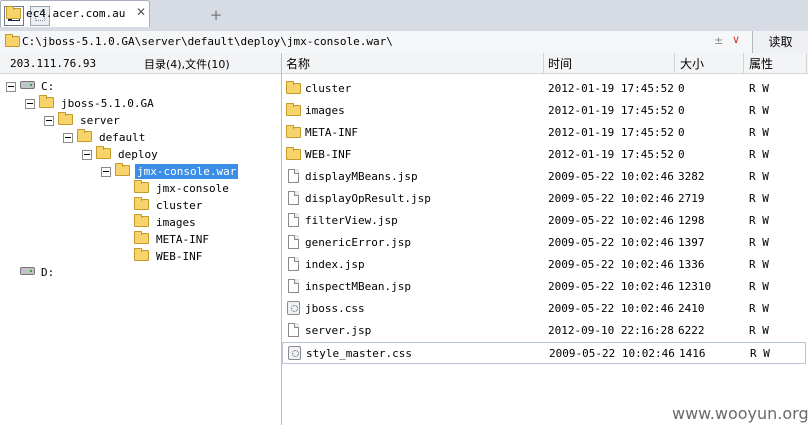 The image size is (808, 425). Describe the element at coordinates (359, 353) in the screenshot. I see `file-name: style_master.css` at that location.